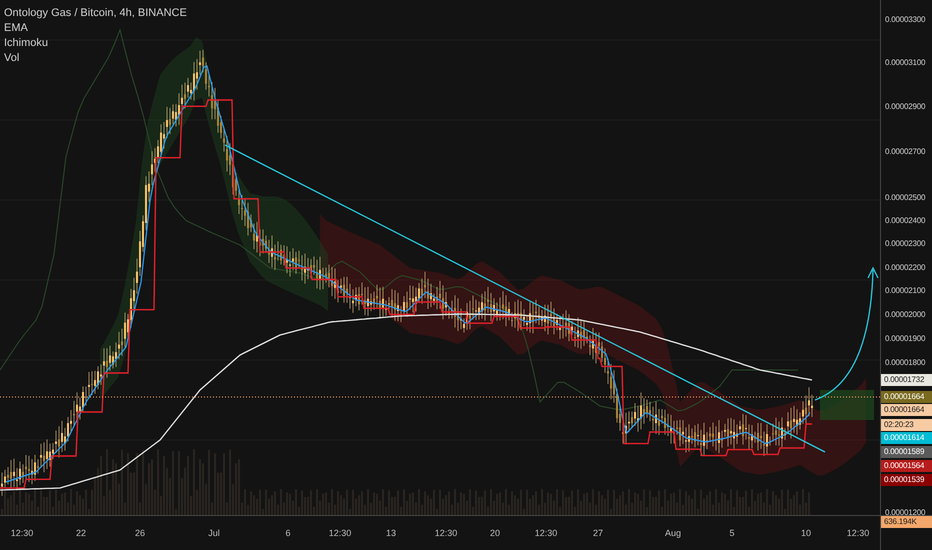 Image resolution: width=932 pixels, height=550 pixels. I want to click on price-tick-label: 0.00002700, so click(905, 152).